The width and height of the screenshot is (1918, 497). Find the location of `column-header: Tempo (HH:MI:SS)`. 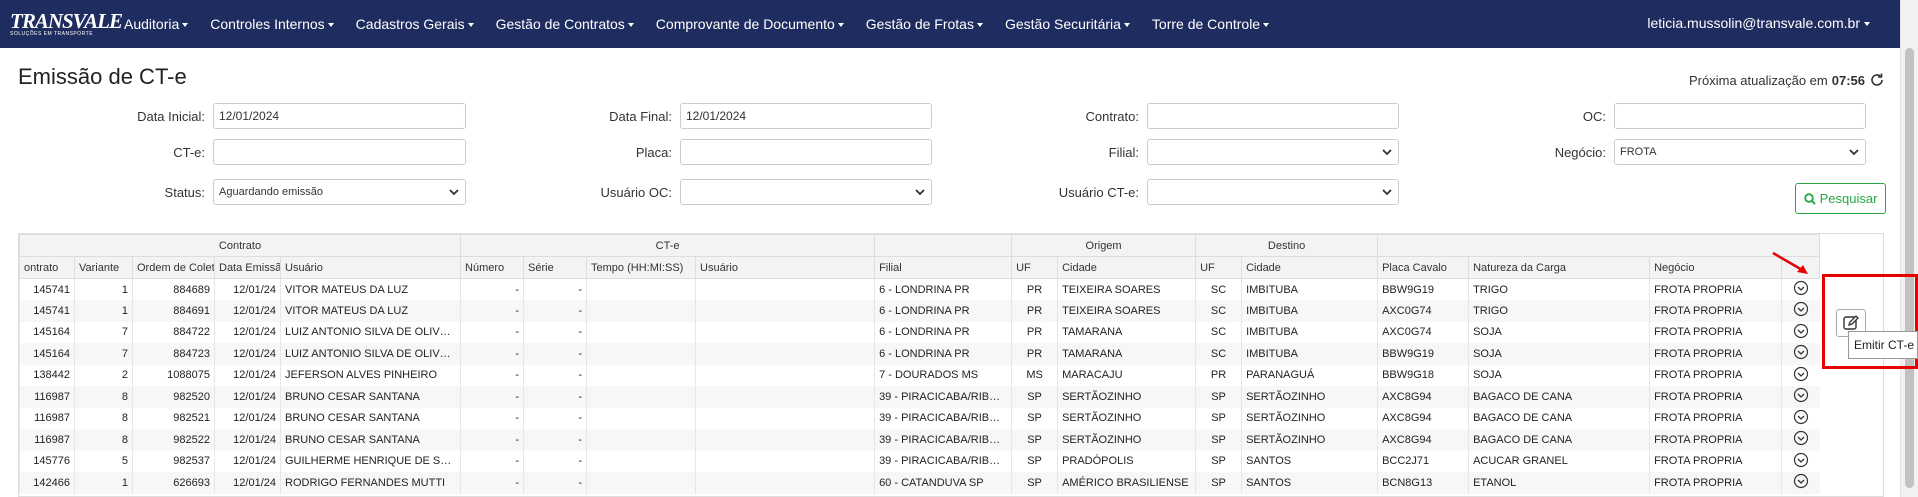

column-header: Tempo (HH:MI:SS) is located at coordinates (641, 267).